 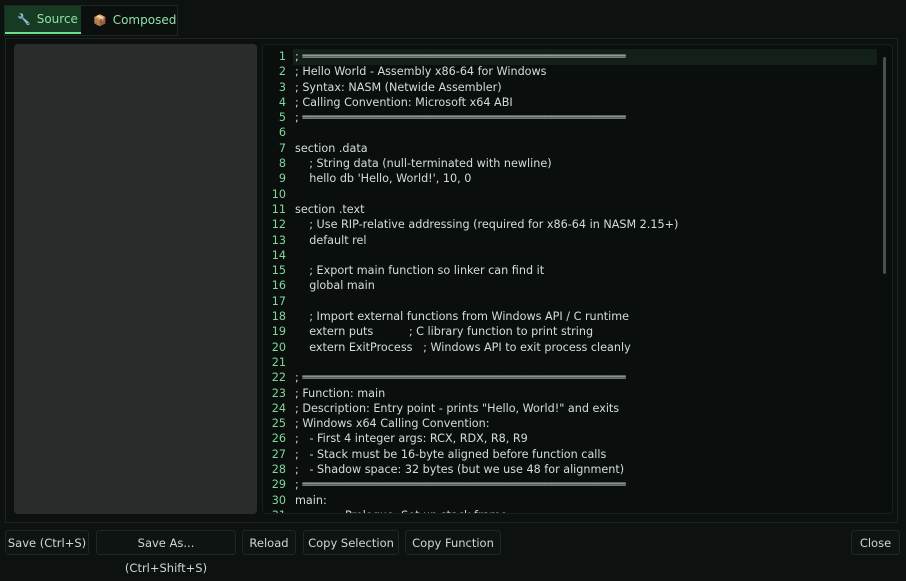 What do you see at coordinates (398, 87) in the screenshot?
I see `line-text: ; Syntax: NASM (Netwide Assembler)` at bounding box center [398, 87].